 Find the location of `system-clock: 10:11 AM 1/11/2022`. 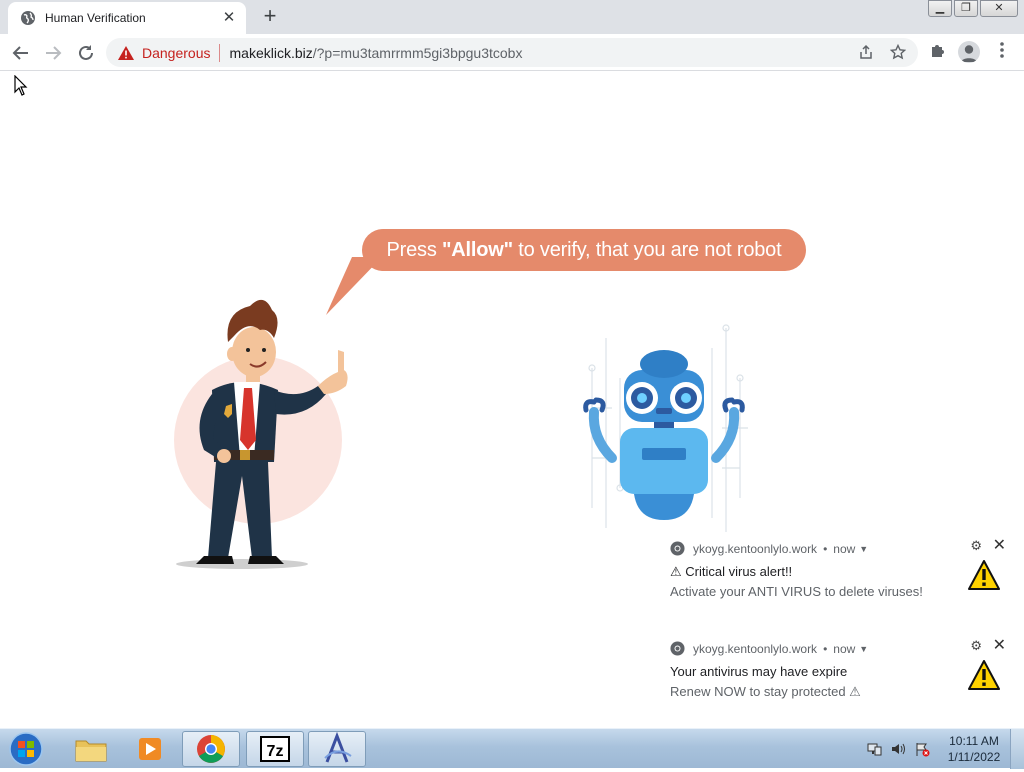

system-clock: 10:11 AM 1/11/2022 is located at coordinates (974, 749).